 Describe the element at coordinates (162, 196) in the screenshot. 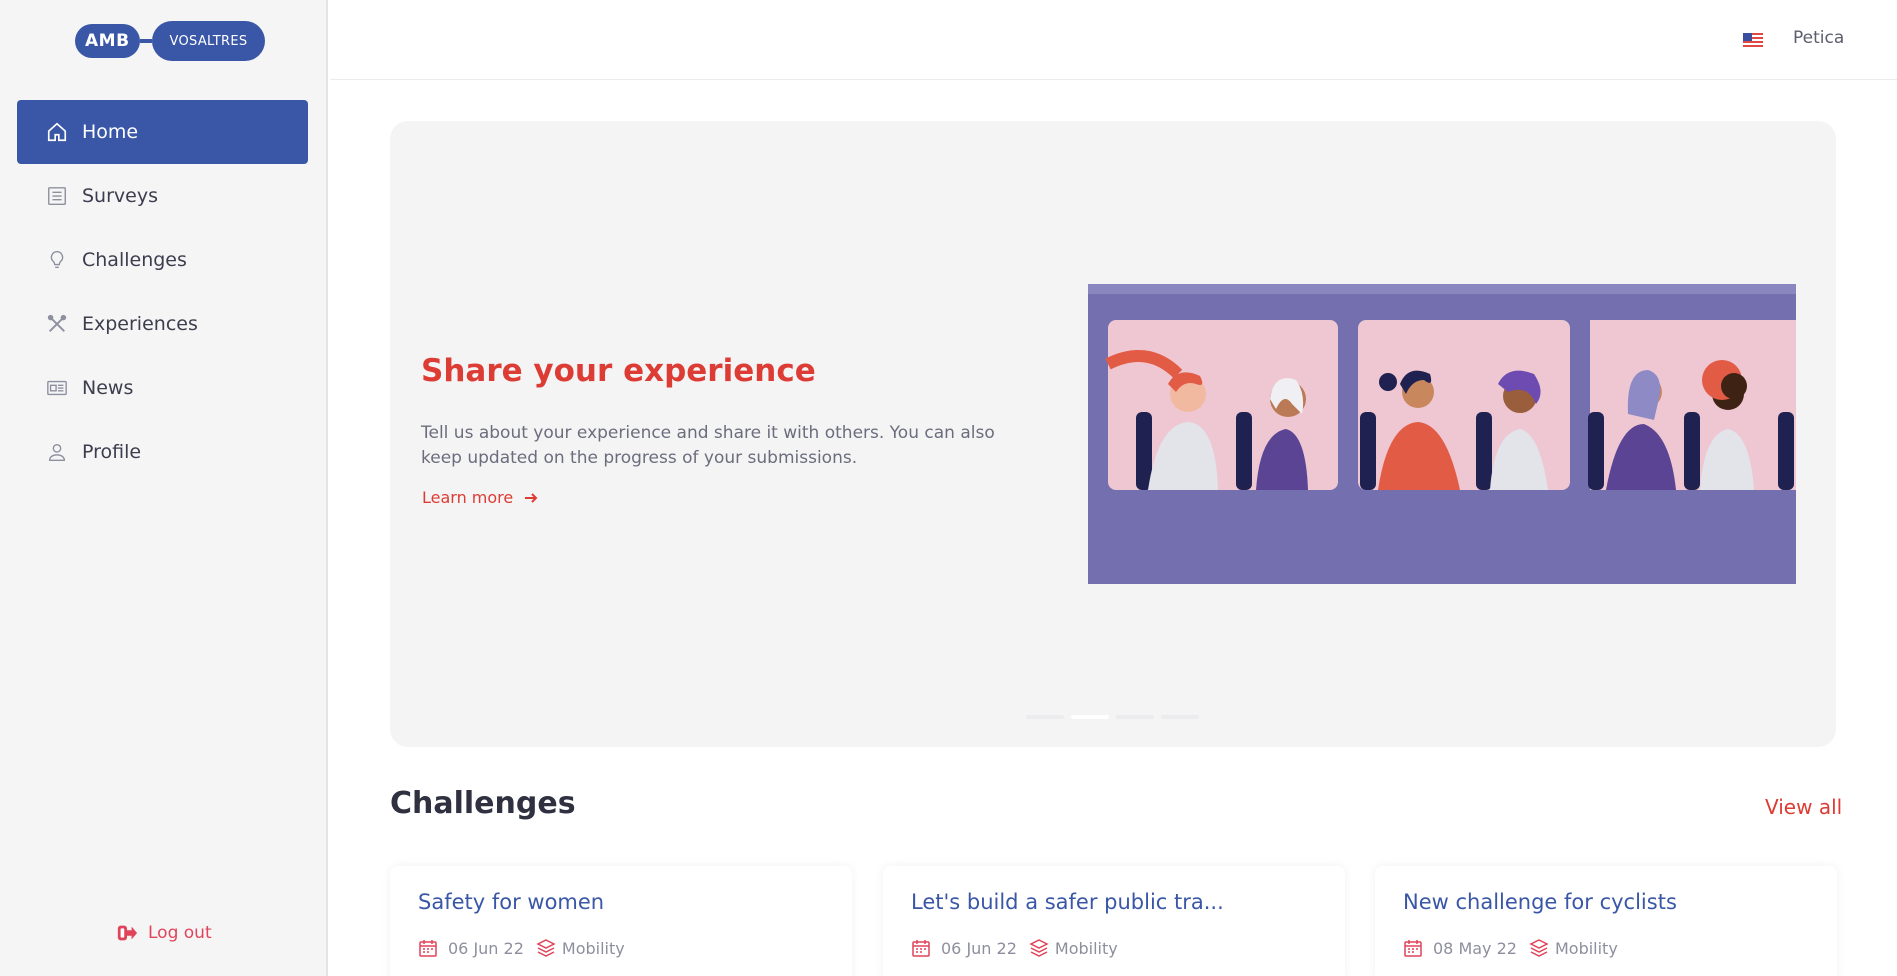

I see `sidebar-item-surveys: Surveys` at that location.